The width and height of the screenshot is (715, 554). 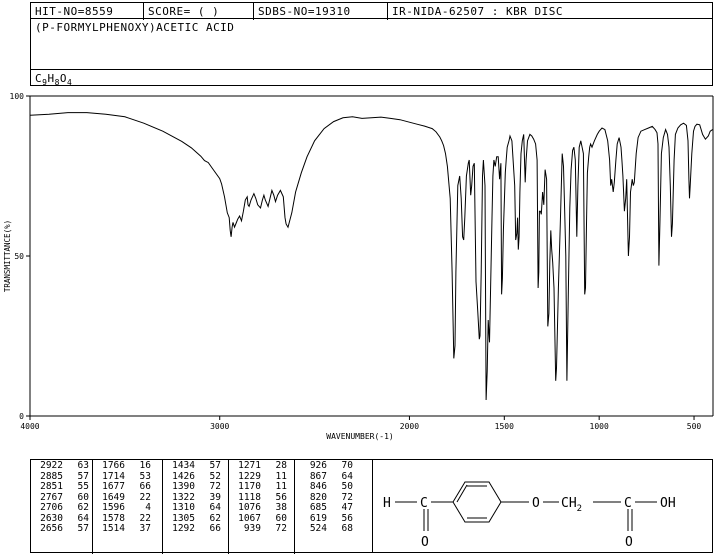 What do you see at coordinates (409, 426) in the screenshot?
I see `x-tick-label: 2000` at bounding box center [409, 426].